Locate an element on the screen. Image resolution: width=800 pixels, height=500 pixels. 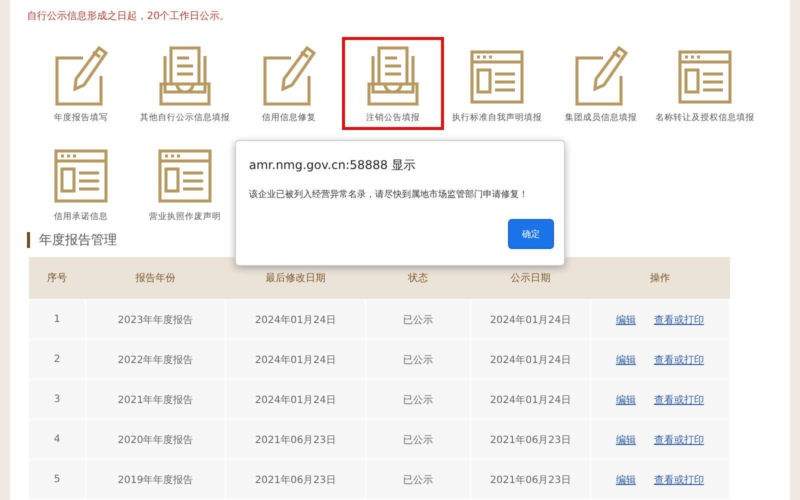
ok-button: 确定 is located at coordinates (531, 234).